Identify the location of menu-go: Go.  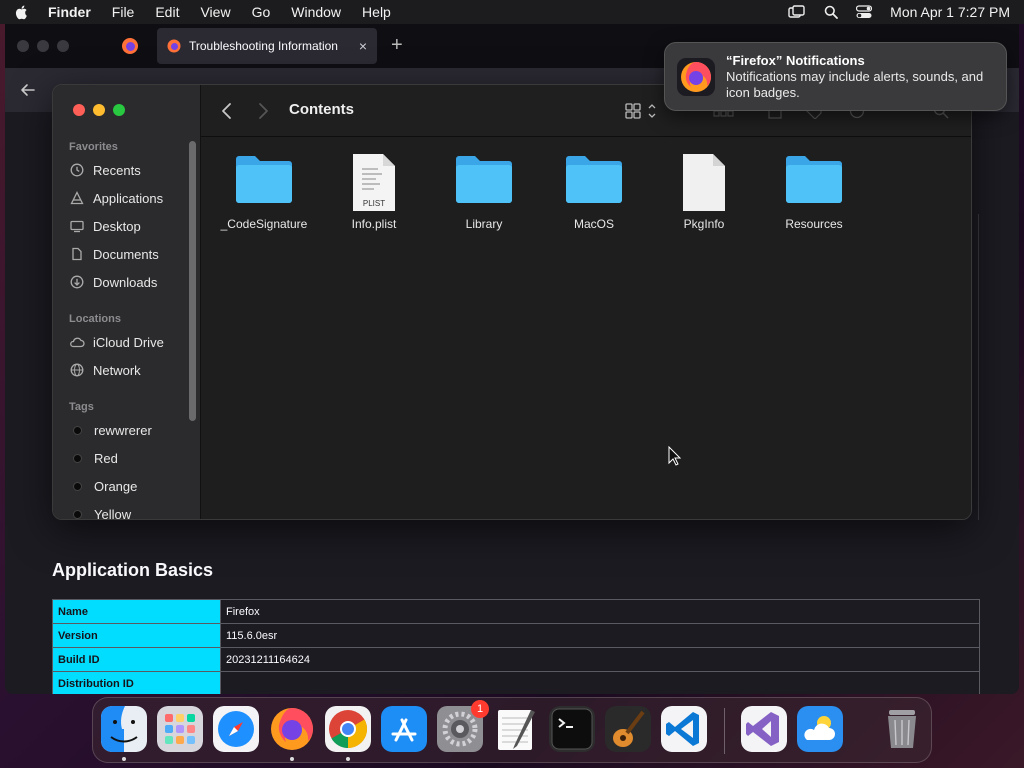
(261, 12).